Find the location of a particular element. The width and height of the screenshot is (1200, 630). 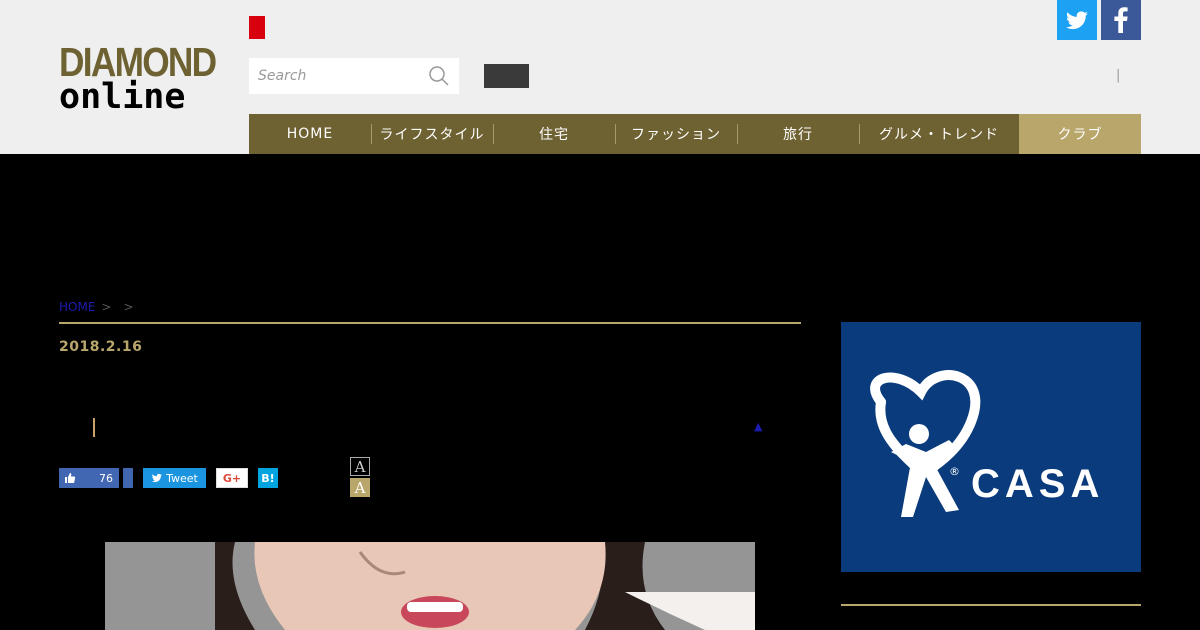

breadcrumb-home-link: HOME is located at coordinates (77, 307).